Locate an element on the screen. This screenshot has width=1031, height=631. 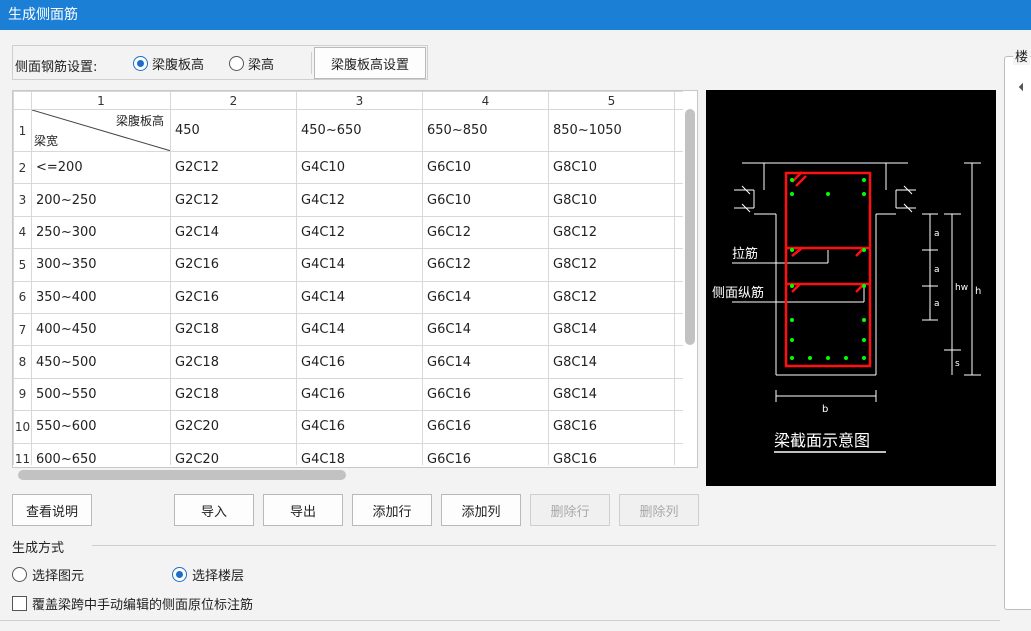
table-cell: 600~650 is located at coordinates (101, 453).